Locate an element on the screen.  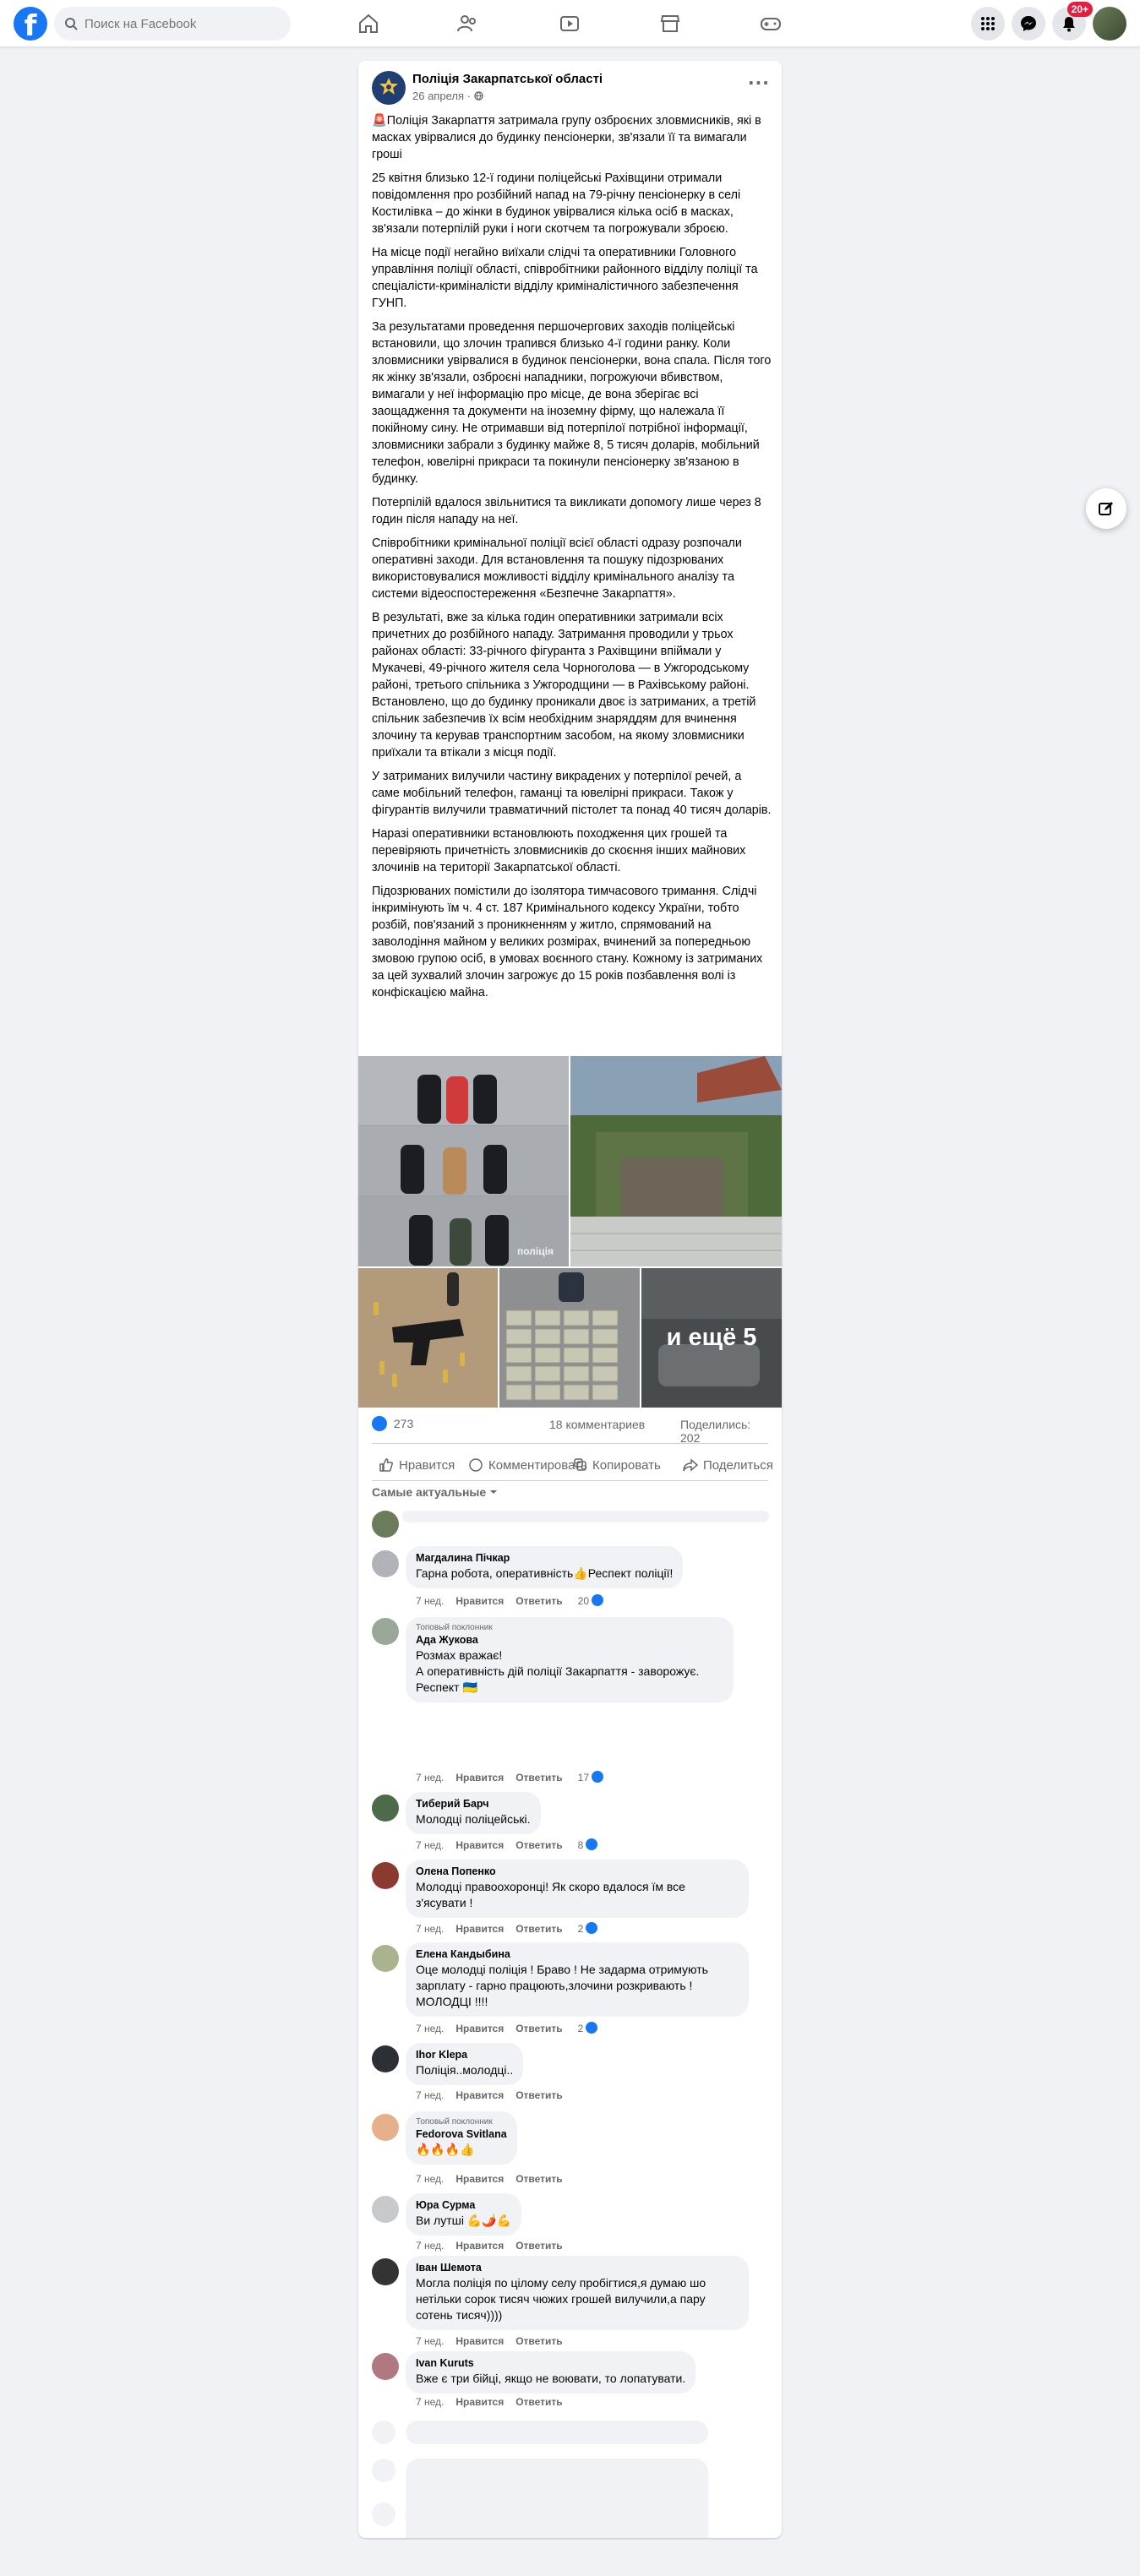
account-avatar is located at coordinates (1109, 24).